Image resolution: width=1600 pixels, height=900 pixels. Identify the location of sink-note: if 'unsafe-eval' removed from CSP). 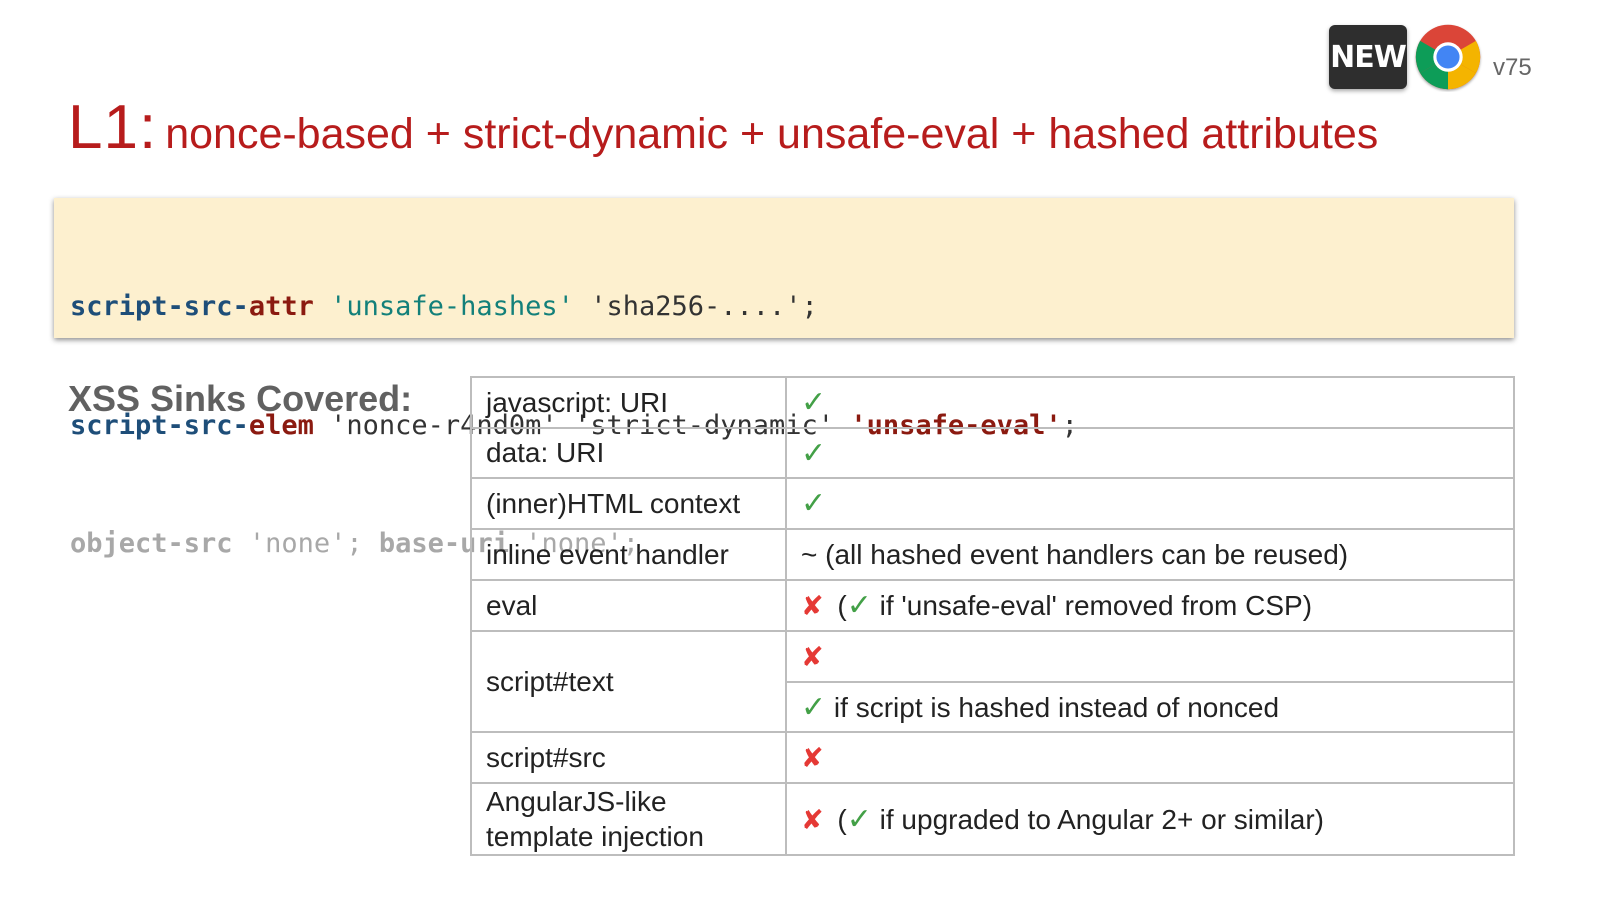
(1096, 605).